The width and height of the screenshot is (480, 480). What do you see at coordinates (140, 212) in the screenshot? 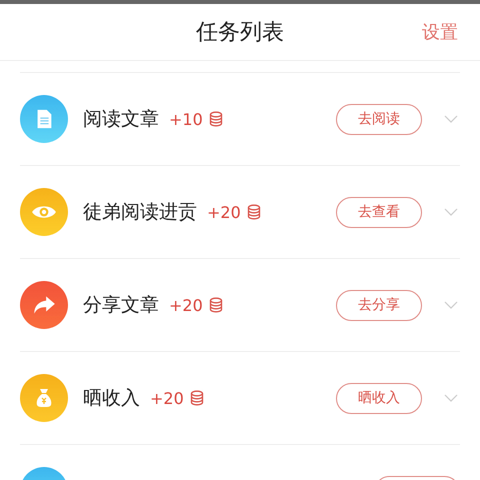
I see `task-title: 徒弟阅读进贡` at bounding box center [140, 212].